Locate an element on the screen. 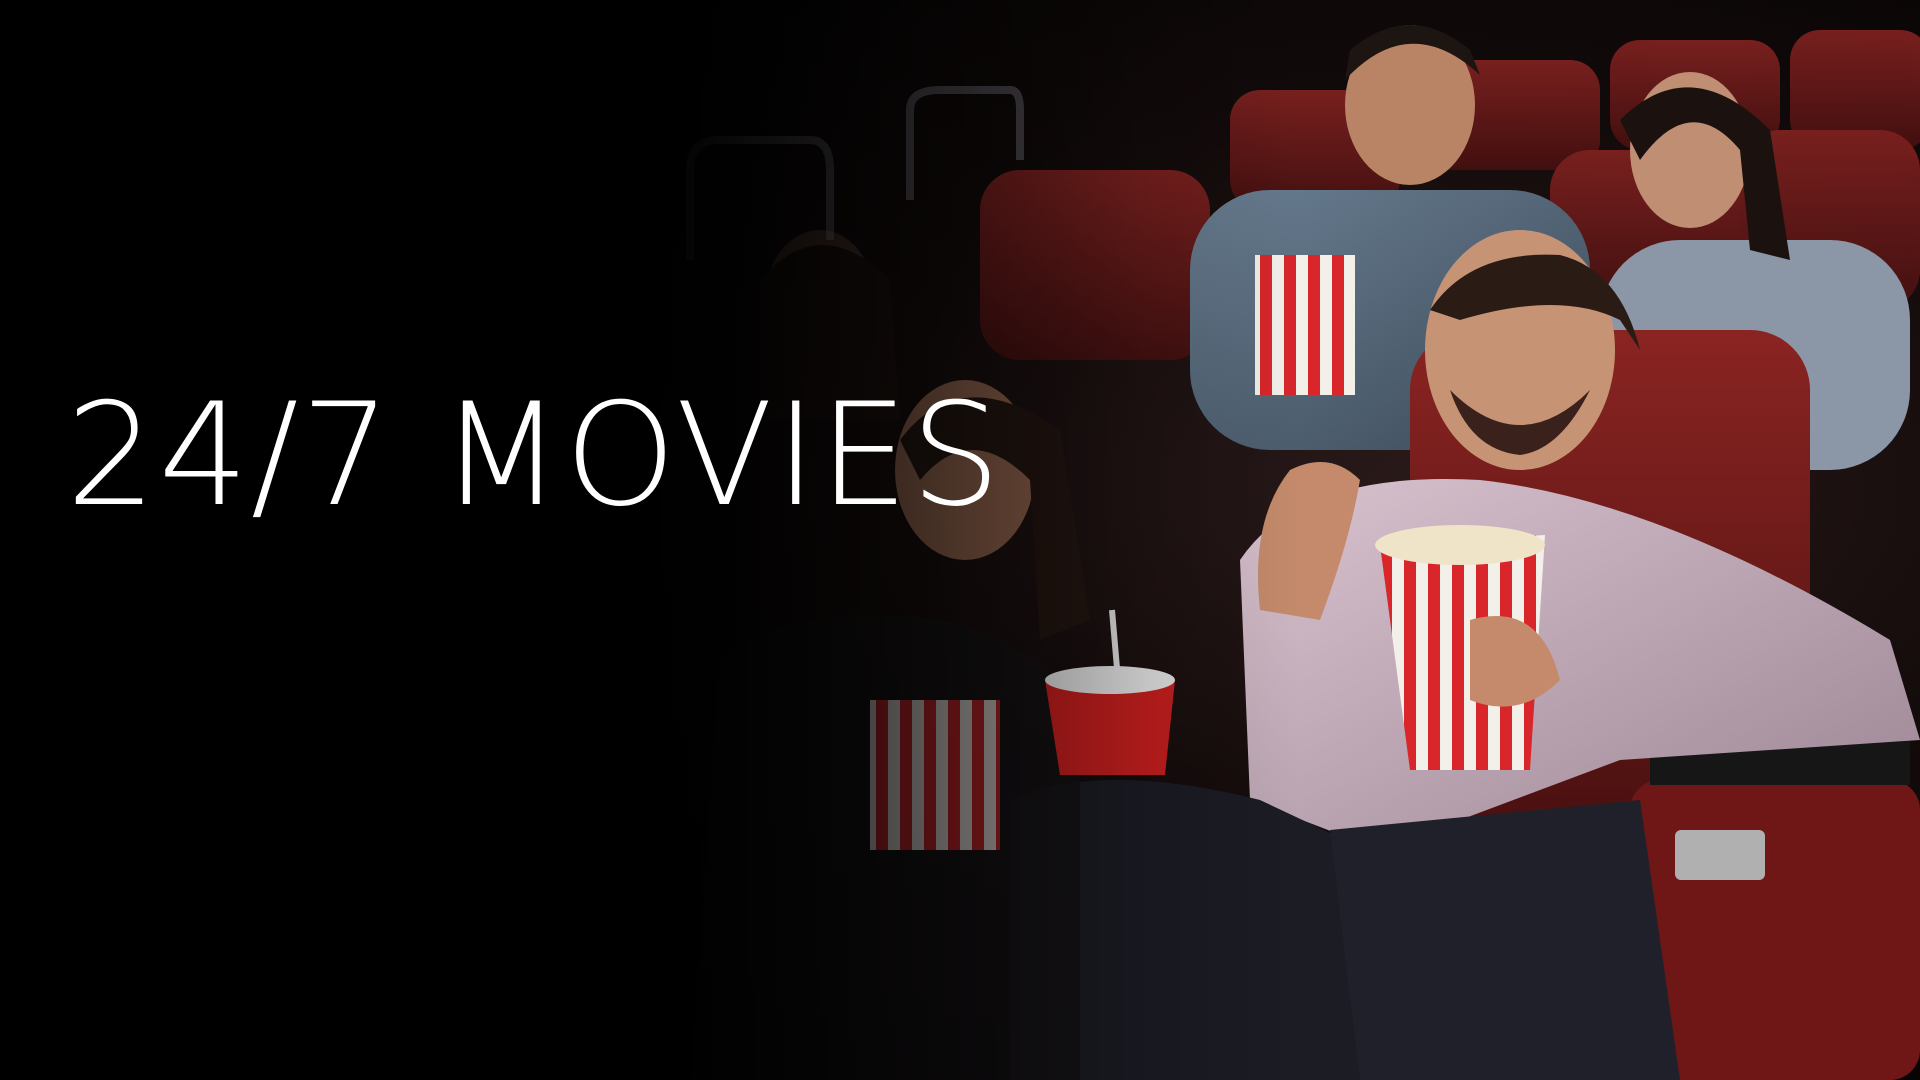  hero-title: 24/7 MOVIES is located at coordinates (534, 455).